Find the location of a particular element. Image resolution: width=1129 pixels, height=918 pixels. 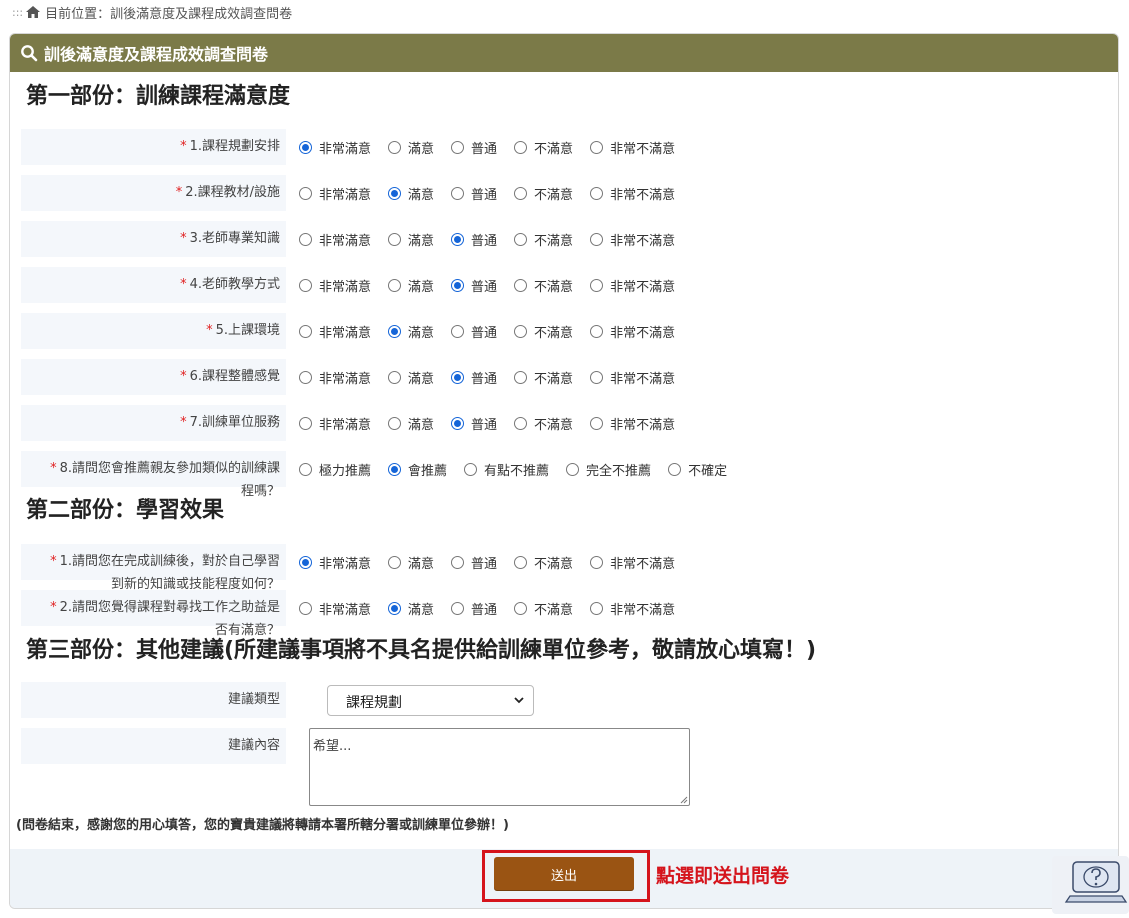

radio-option: 有點不推薦 is located at coordinates (506, 469).